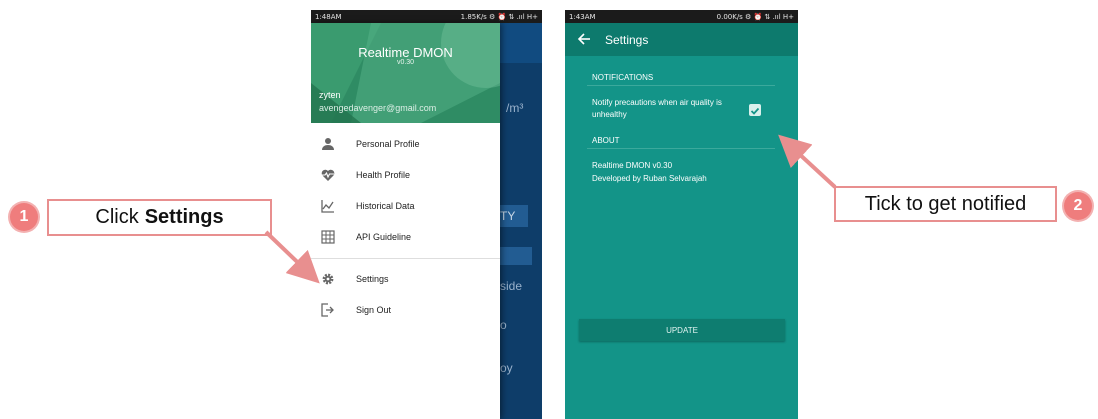 This screenshot has height=419, width=1098. Describe the element at coordinates (682, 330) in the screenshot. I see `update-button: UPDATE` at that location.